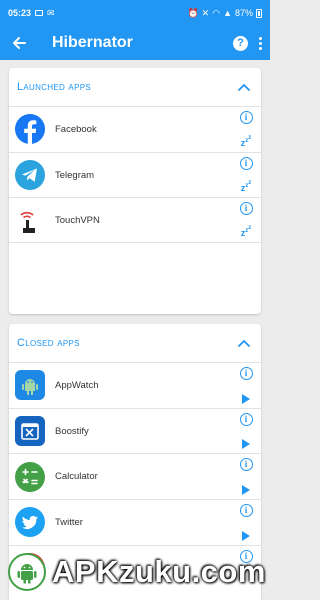 The image size is (320, 600). Describe the element at coordinates (135, 13) in the screenshot. I see `status-bar: 05:23 ✉ ⏰ ✕ ◠ ▲ 87%` at that location.